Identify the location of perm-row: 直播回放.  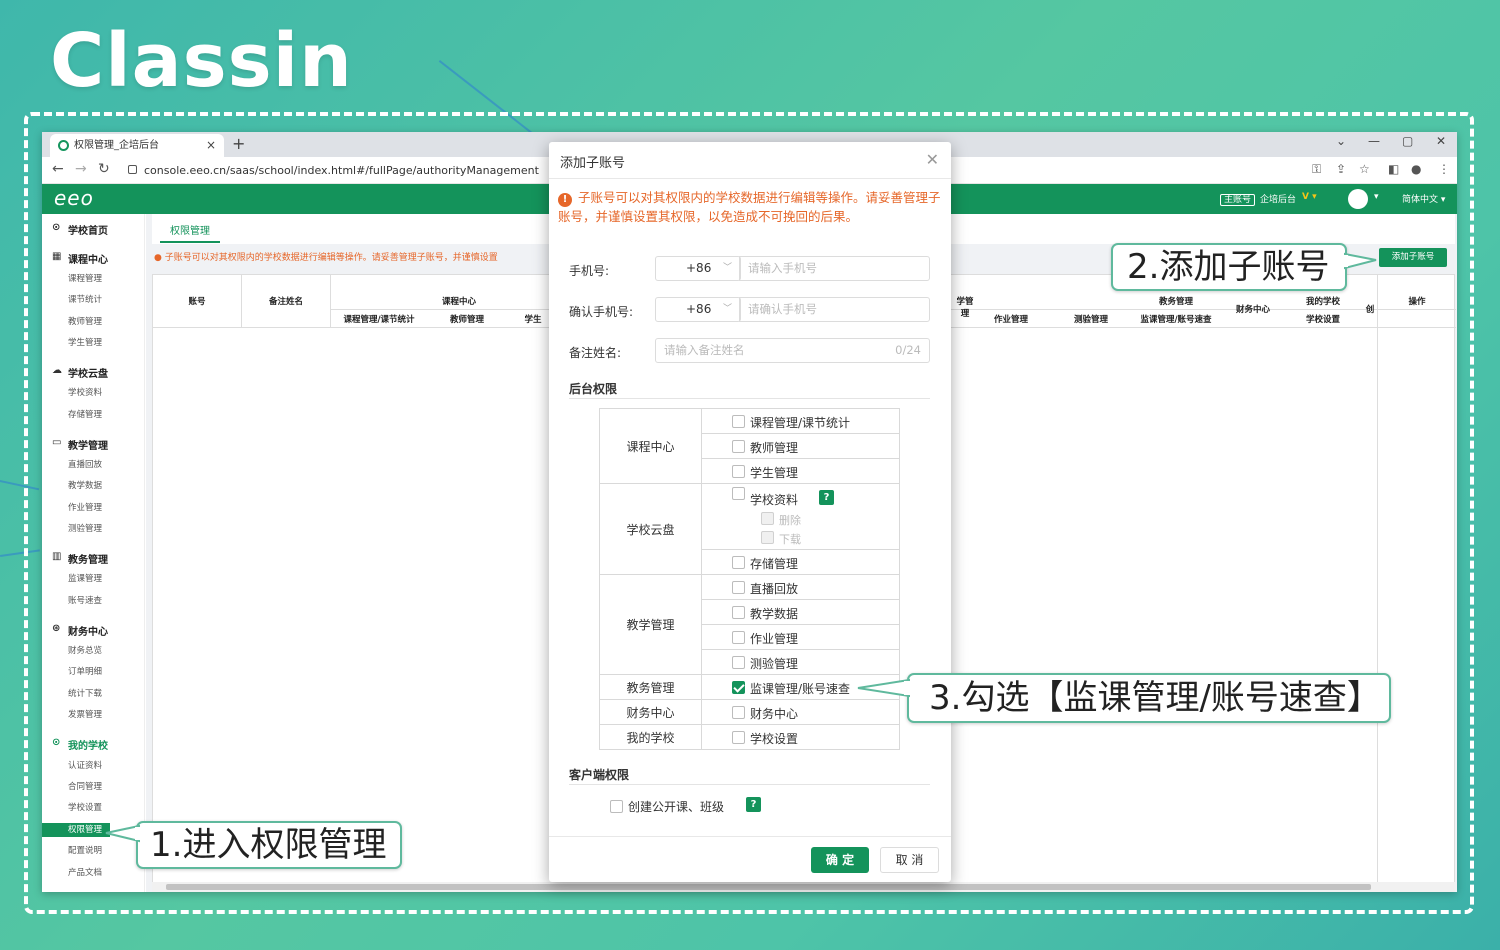
(800, 587).